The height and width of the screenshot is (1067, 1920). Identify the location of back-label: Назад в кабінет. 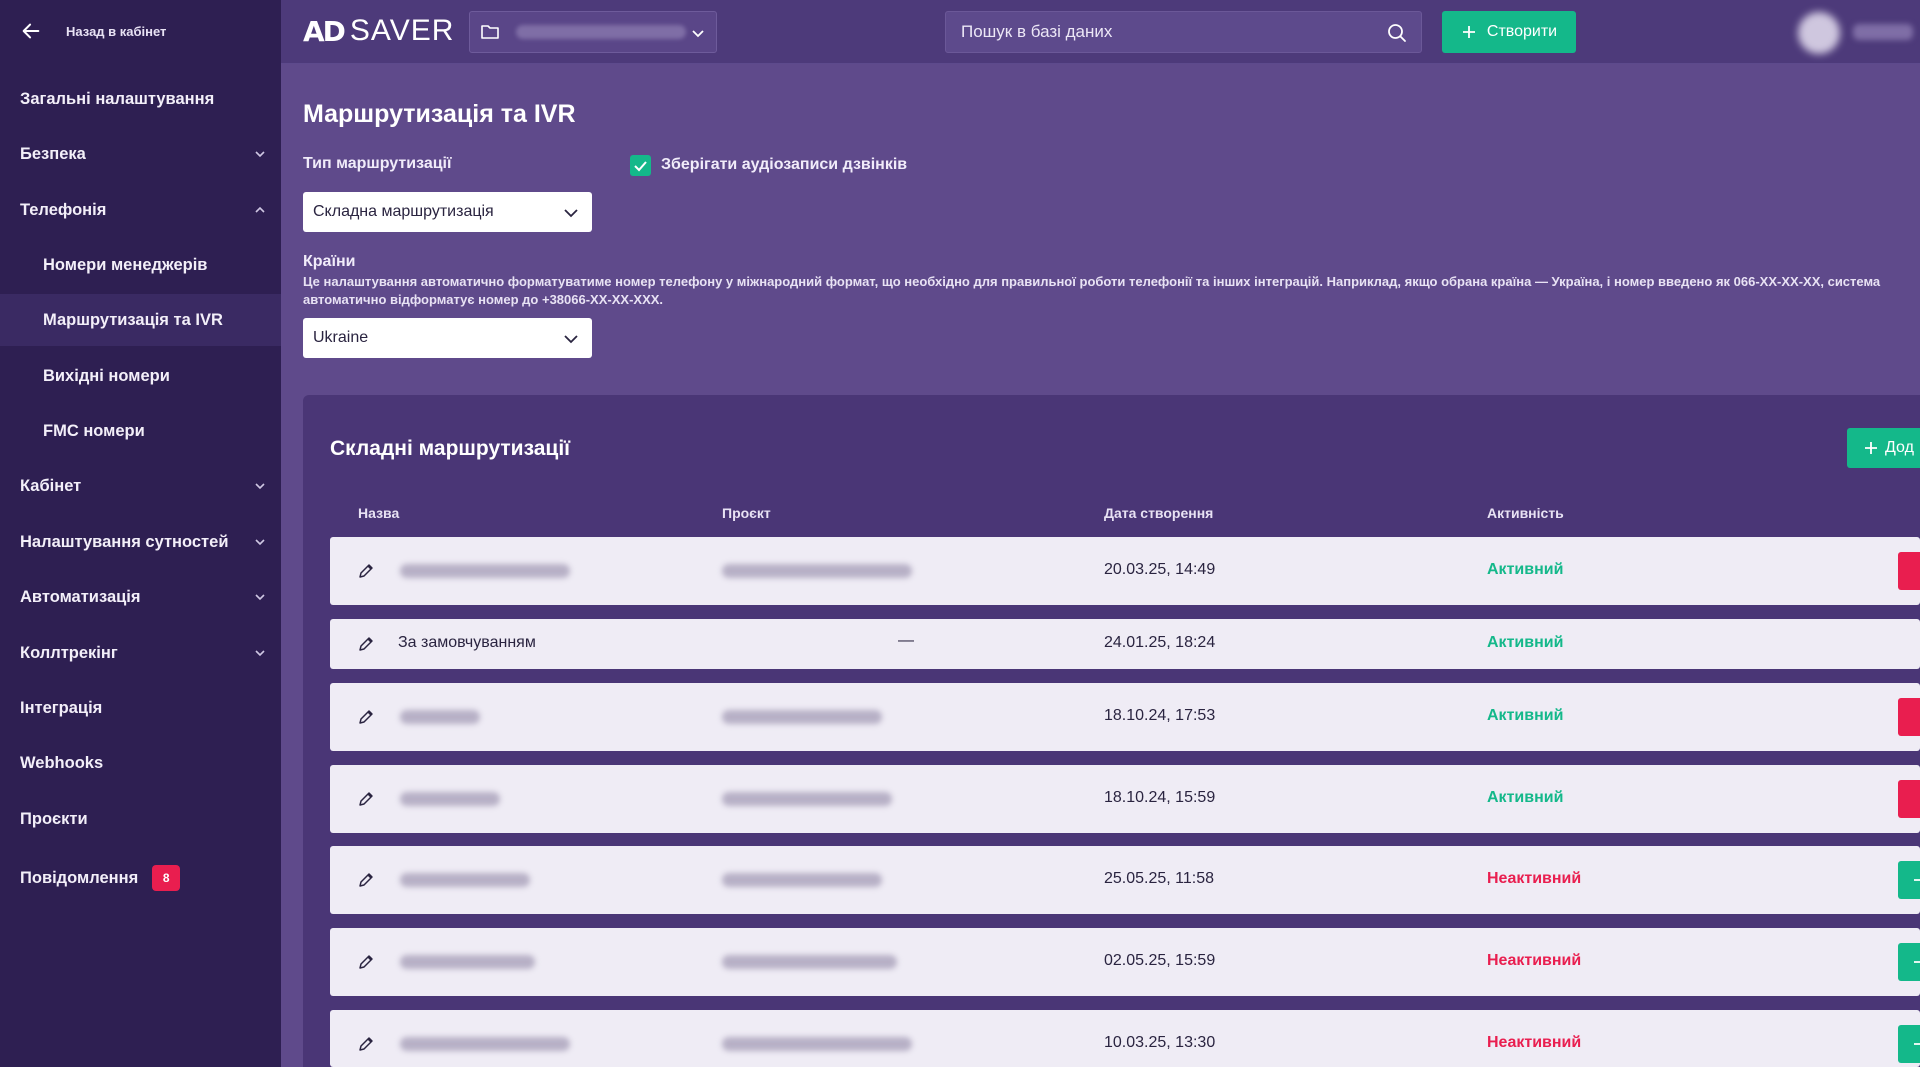
(116, 31).